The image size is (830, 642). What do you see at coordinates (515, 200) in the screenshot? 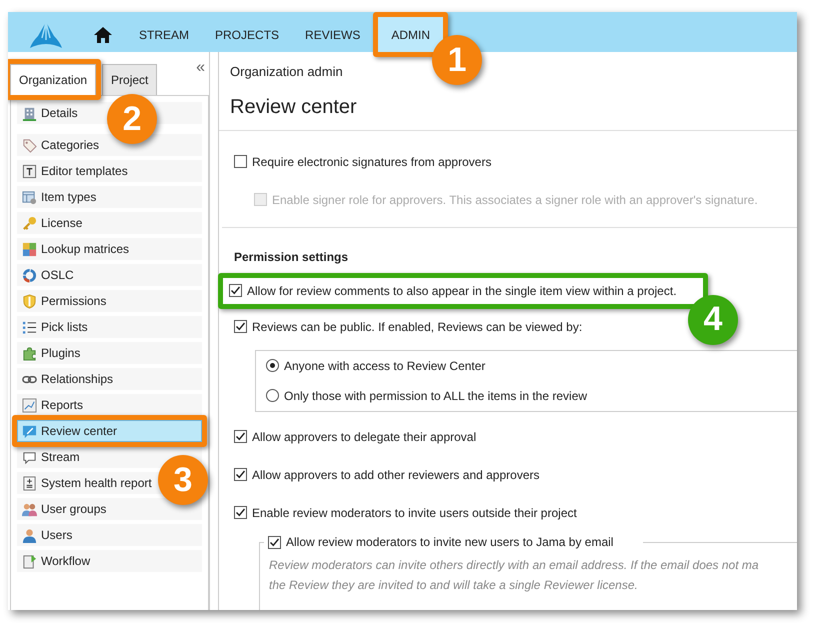
I see `disabled-option-label: Enable signer role for approvers. This associates a signer role with an approver's signature.` at bounding box center [515, 200].